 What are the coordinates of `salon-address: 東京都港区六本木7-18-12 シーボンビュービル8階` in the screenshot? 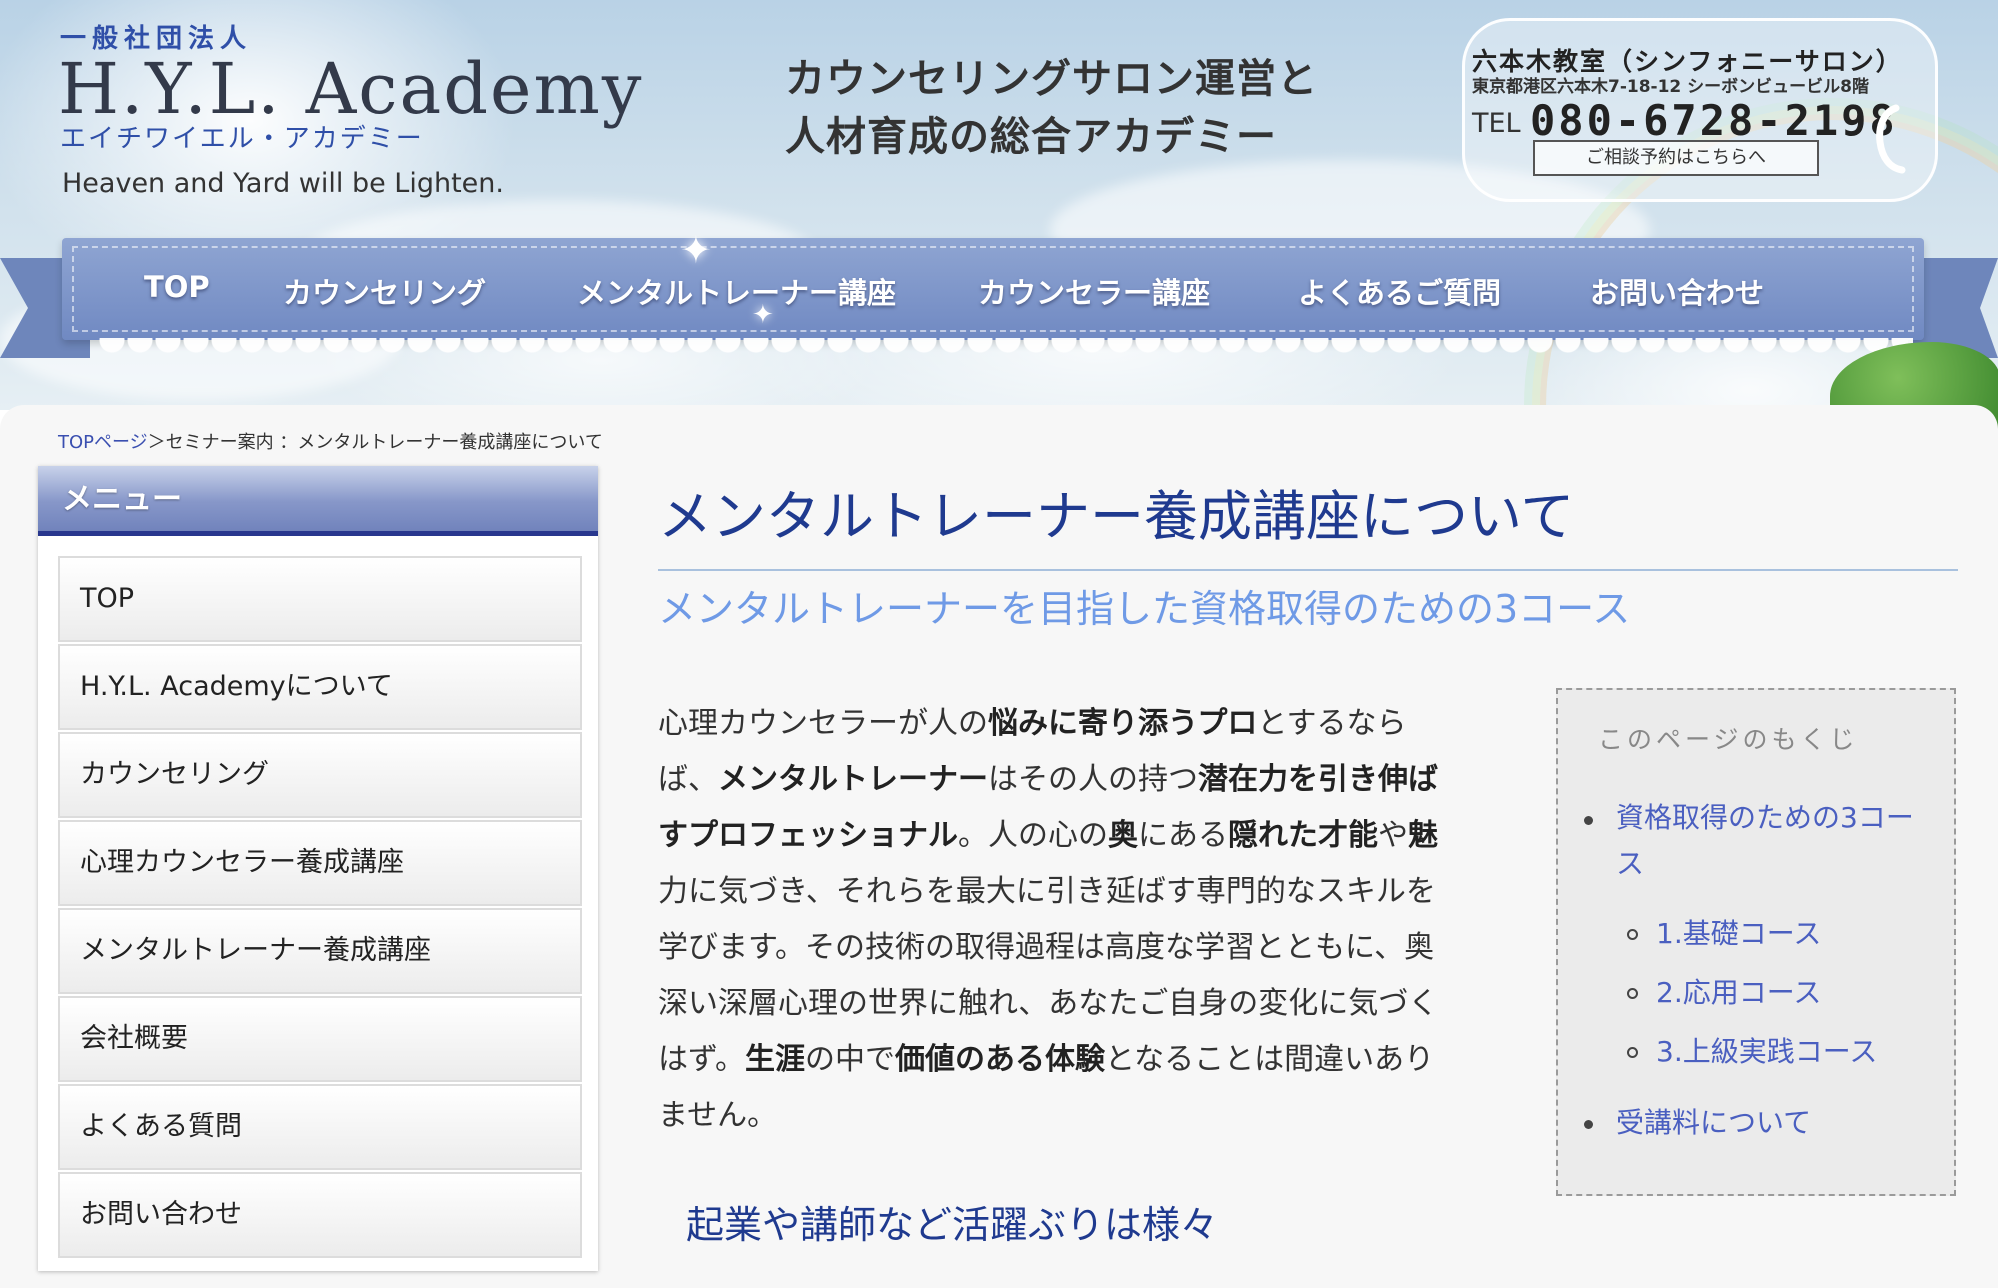 It's located at (1671, 87).